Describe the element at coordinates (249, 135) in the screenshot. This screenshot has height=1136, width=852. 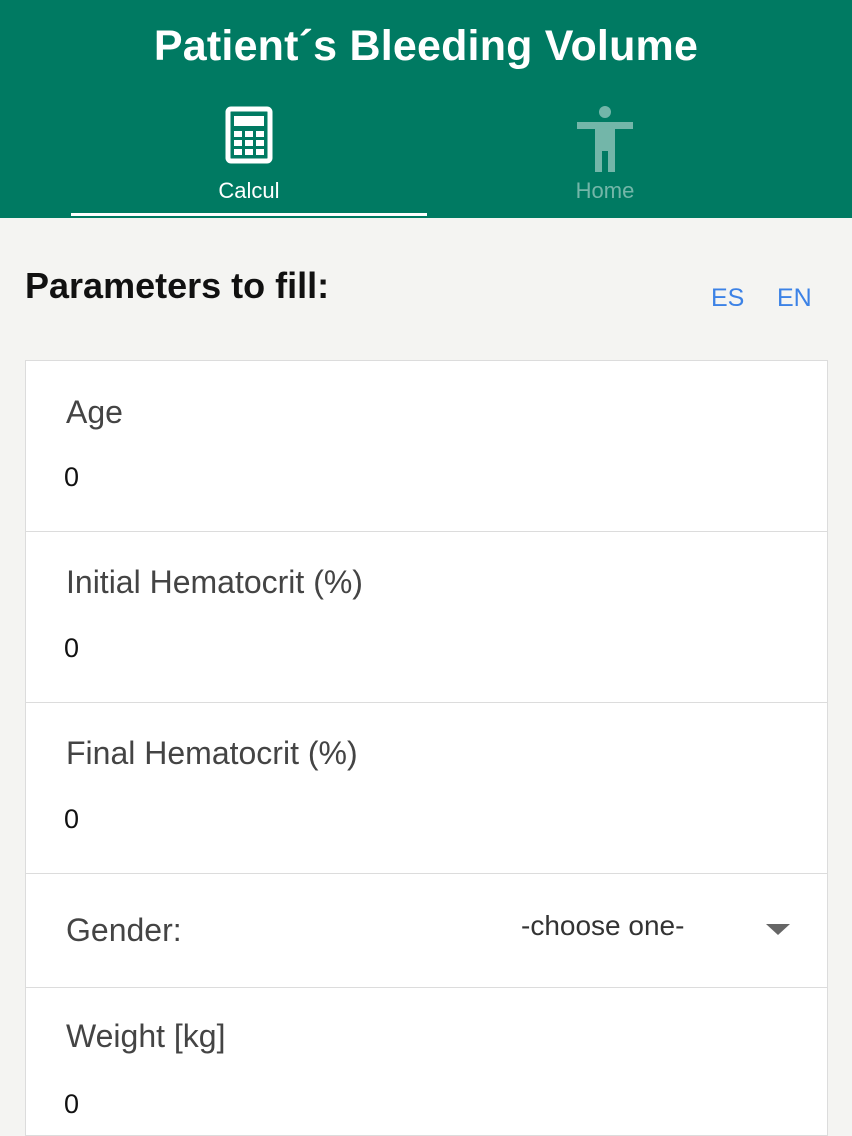
I see `calculator-icon` at that location.